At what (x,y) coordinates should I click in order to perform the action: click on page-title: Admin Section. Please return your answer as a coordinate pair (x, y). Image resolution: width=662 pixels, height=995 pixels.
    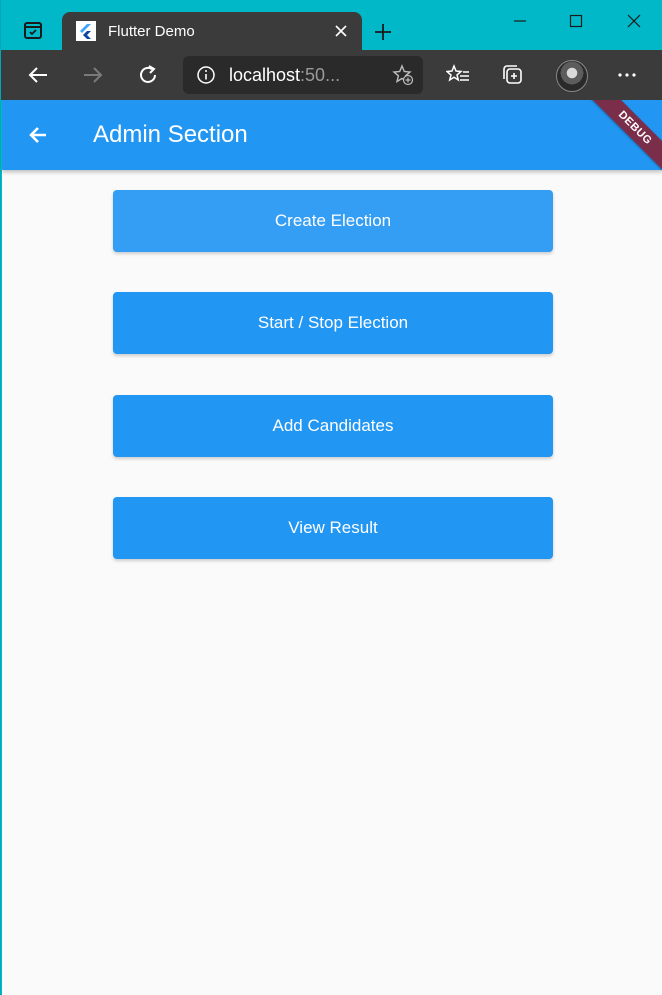
    Looking at the image, I should click on (170, 134).